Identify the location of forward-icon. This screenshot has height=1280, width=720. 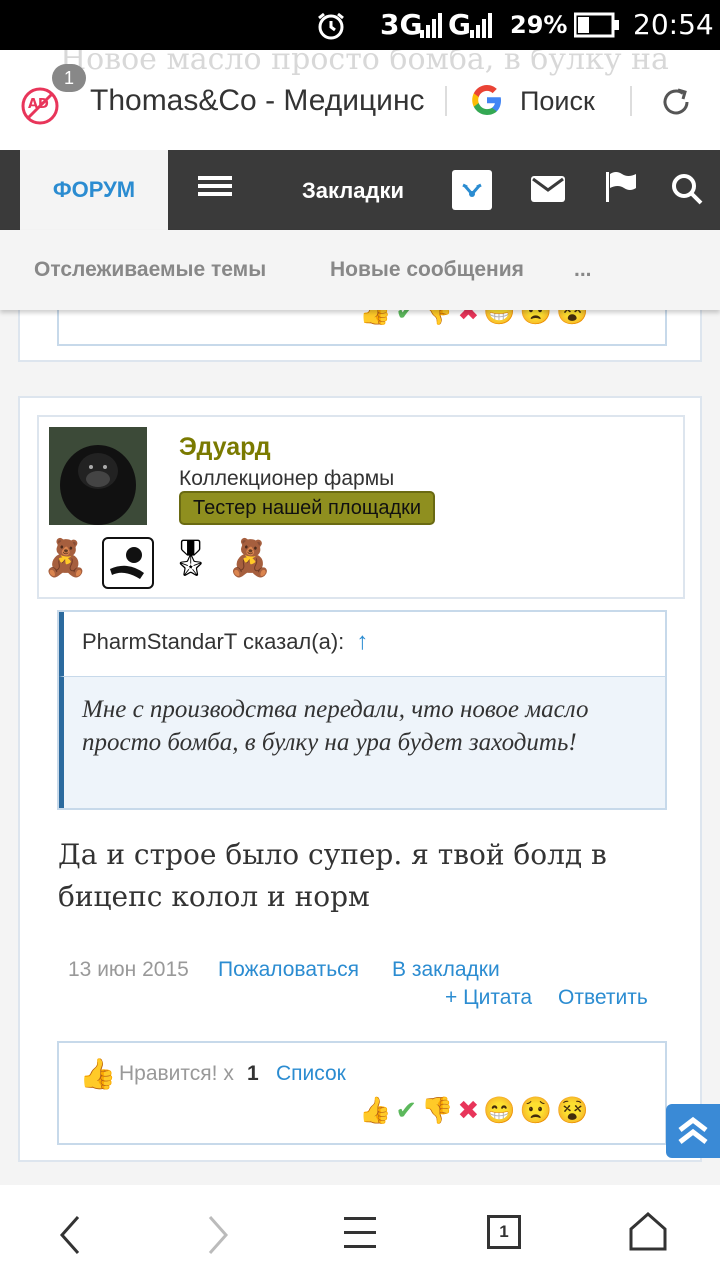
(218, 1235).